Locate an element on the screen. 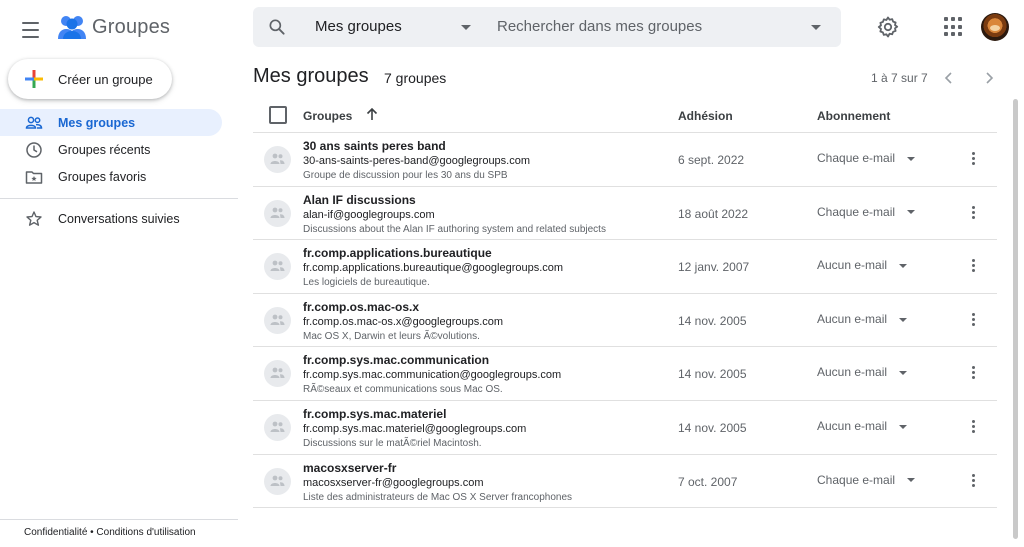 The height and width of the screenshot is (547, 1024). search-options-arrow-icon is located at coordinates (816, 27).